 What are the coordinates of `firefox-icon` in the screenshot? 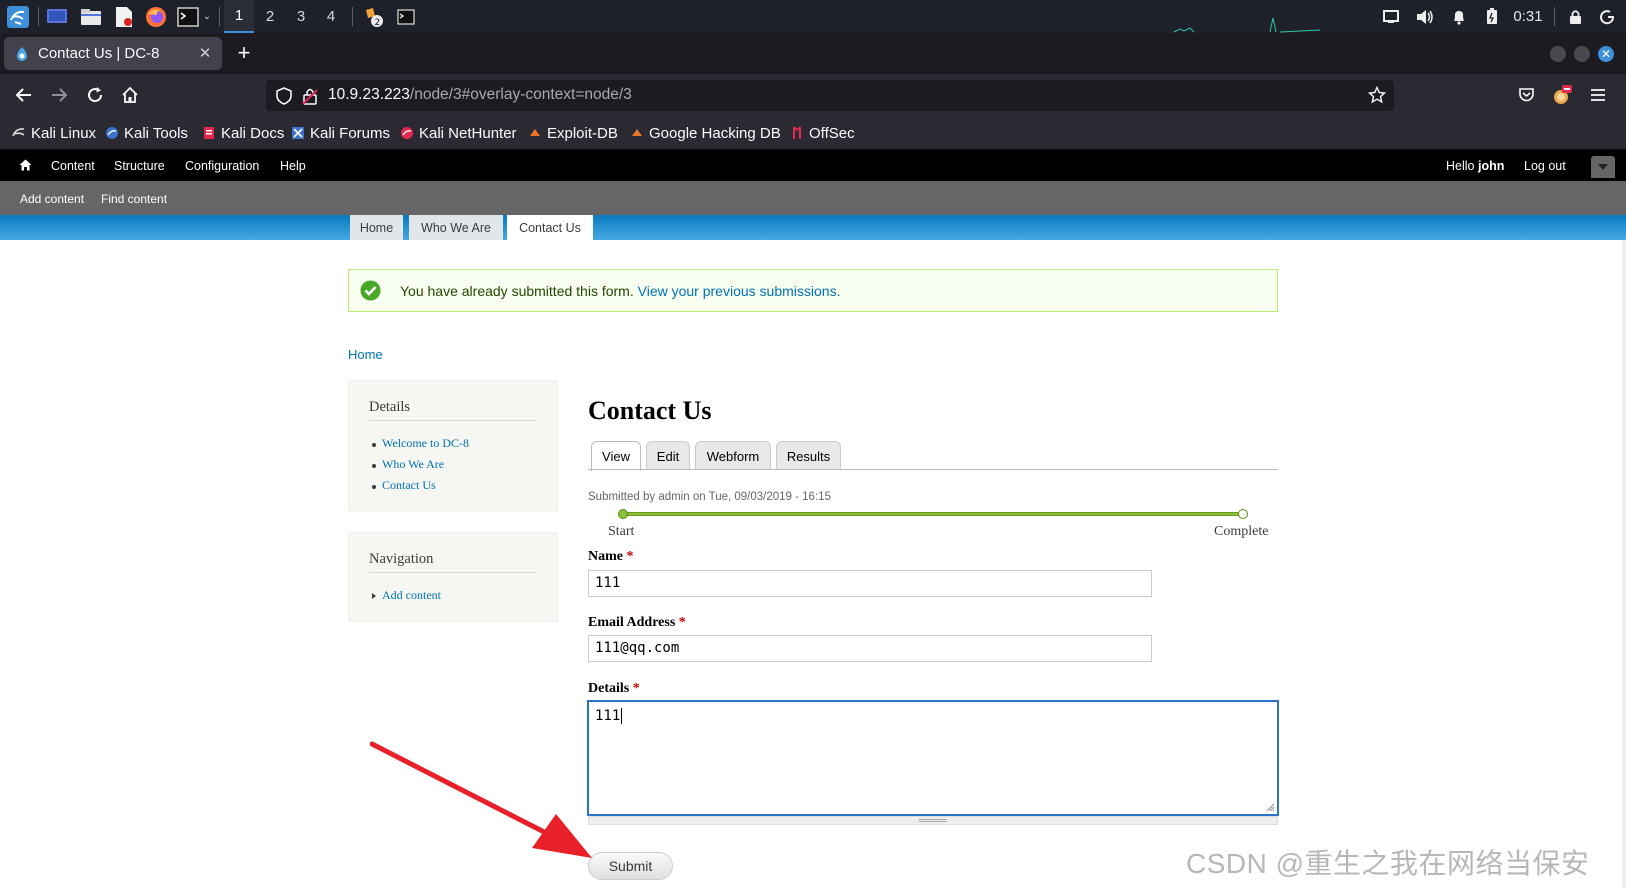 It's located at (156, 16).